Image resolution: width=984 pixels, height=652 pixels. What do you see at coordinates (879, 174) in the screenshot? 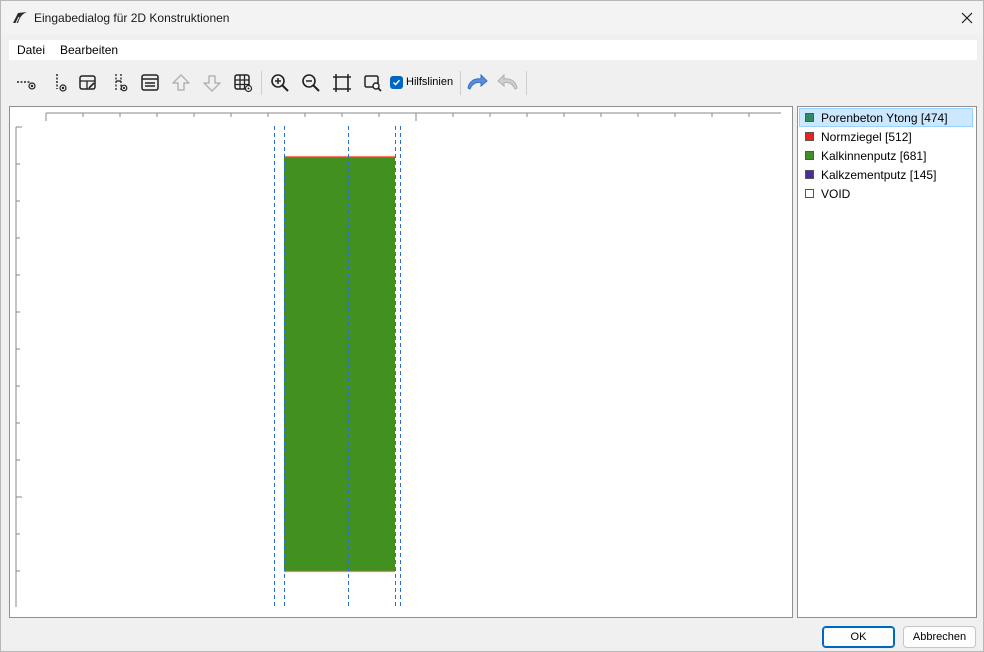
I see `legend-label: Kalkzementputz [145]` at bounding box center [879, 174].